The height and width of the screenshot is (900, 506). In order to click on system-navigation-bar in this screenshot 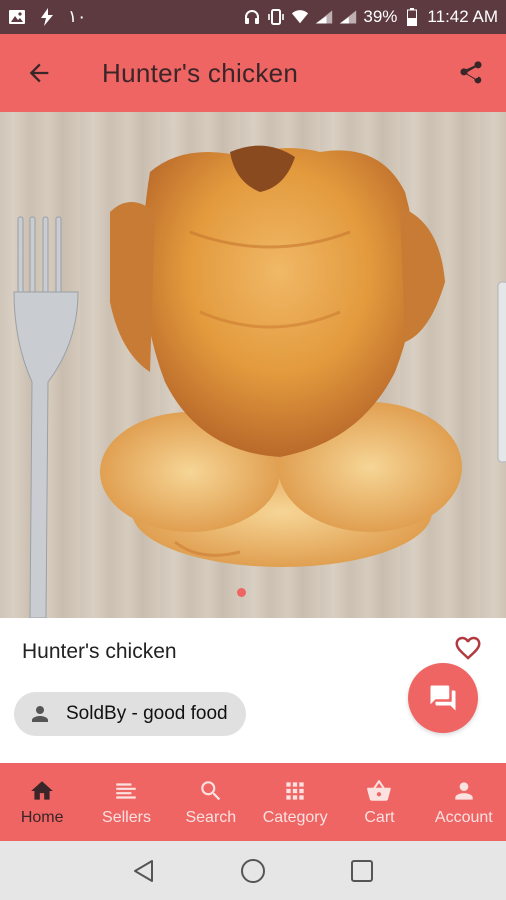, I will do `click(253, 870)`.